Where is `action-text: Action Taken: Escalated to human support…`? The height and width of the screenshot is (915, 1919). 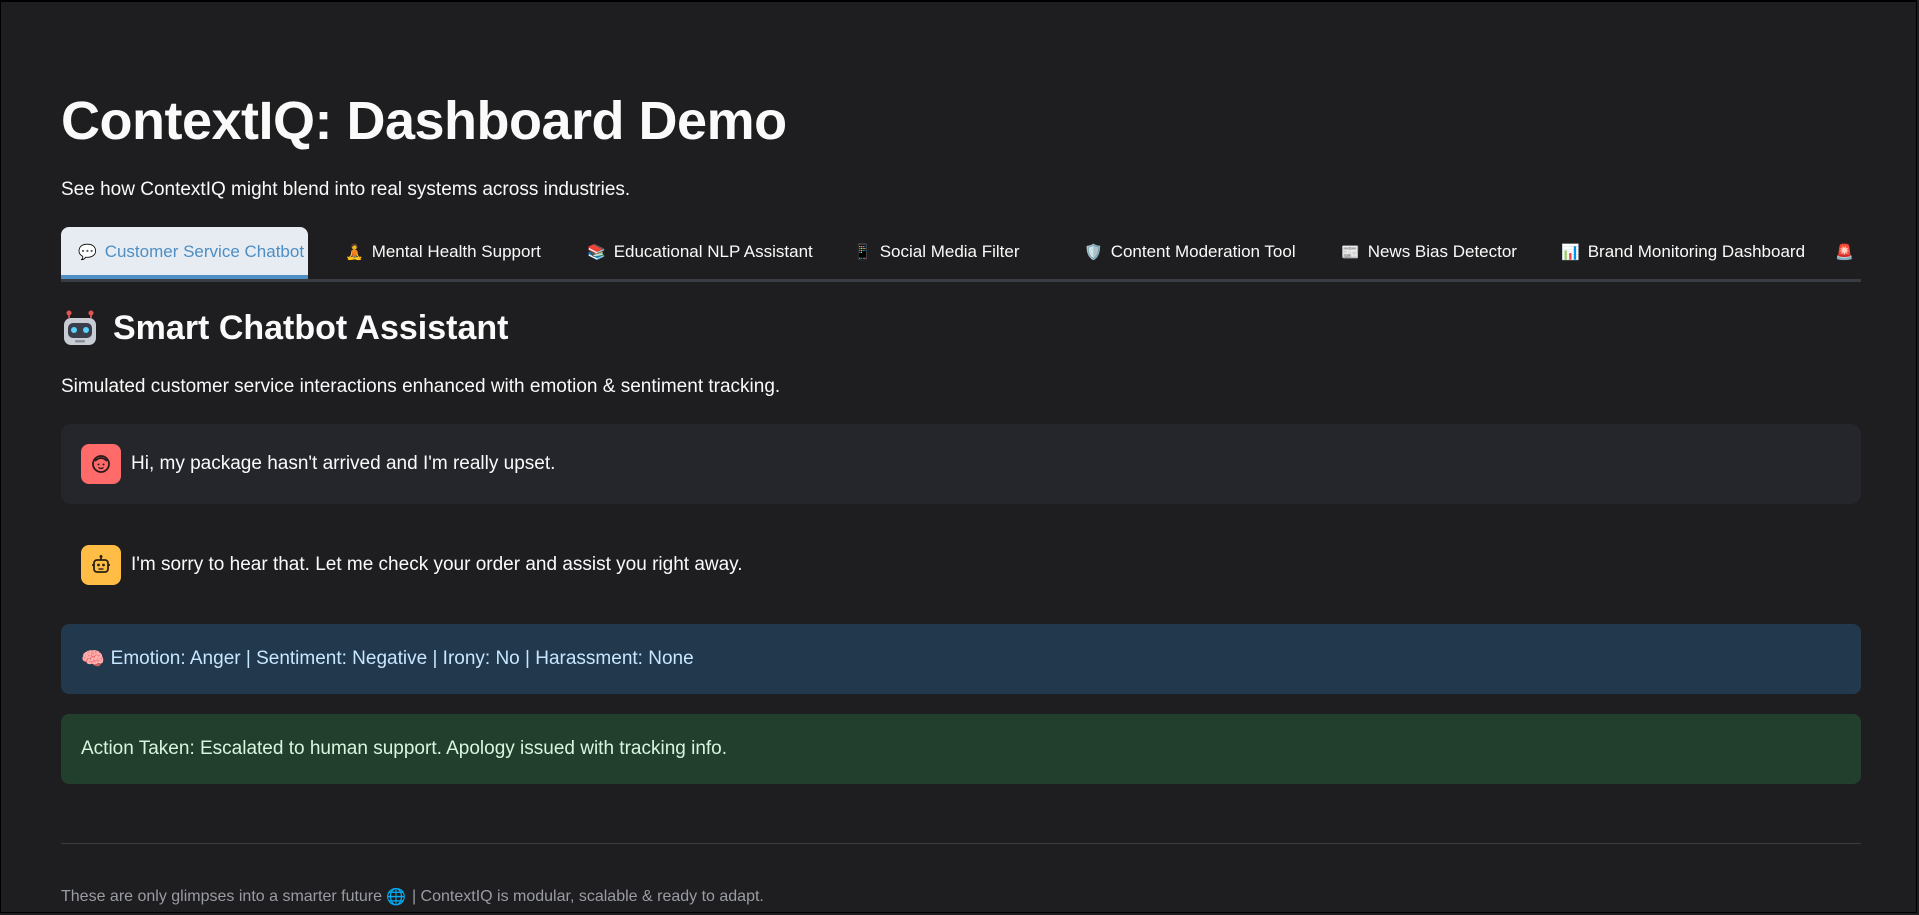
action-text: Action Taken: Escalated to human support… is located at coordinates (404, 748).